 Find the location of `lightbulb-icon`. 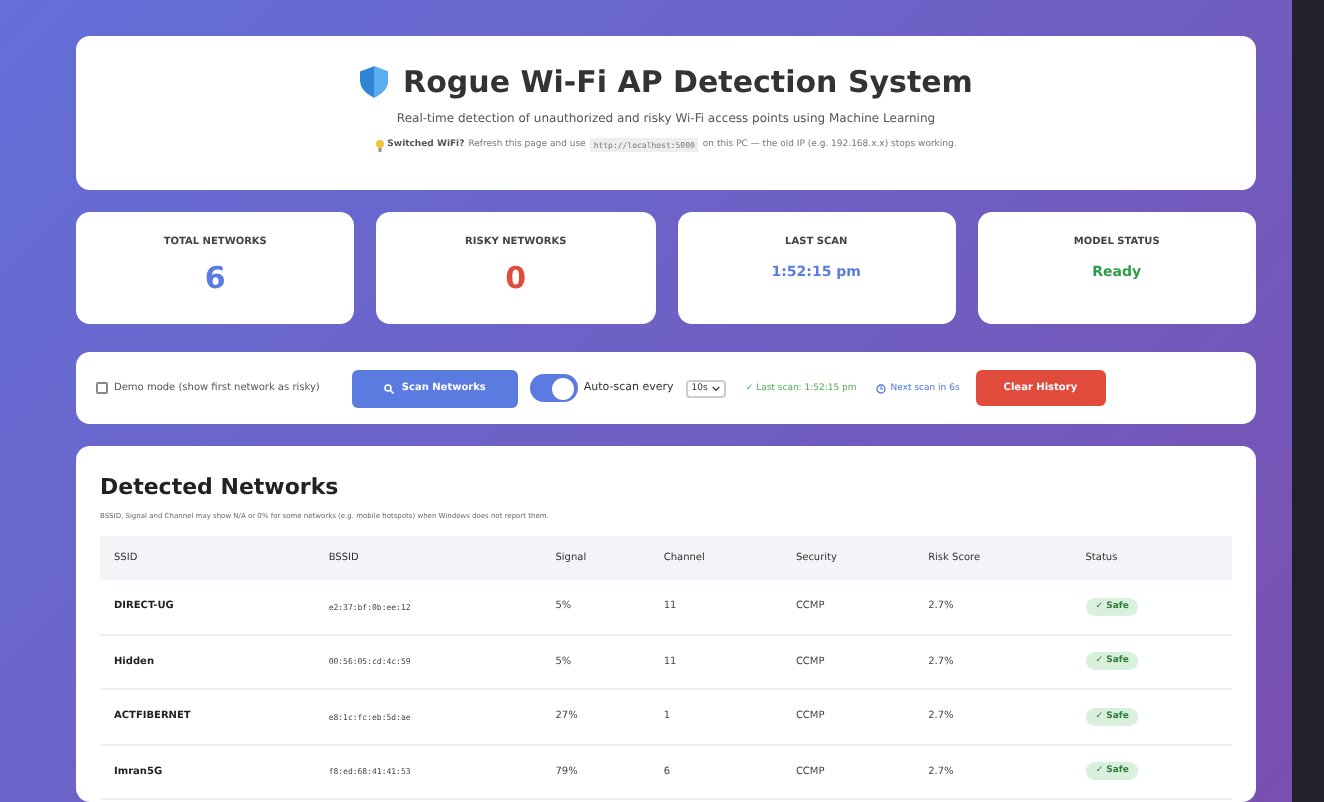

lightbulb-icon is located at coordinates (379, 145).